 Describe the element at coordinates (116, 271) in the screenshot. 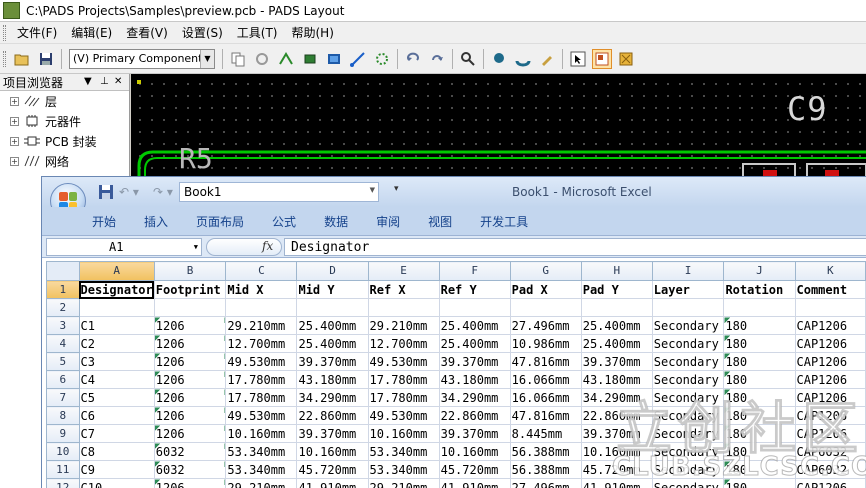

I see `column-header: A` at that location.